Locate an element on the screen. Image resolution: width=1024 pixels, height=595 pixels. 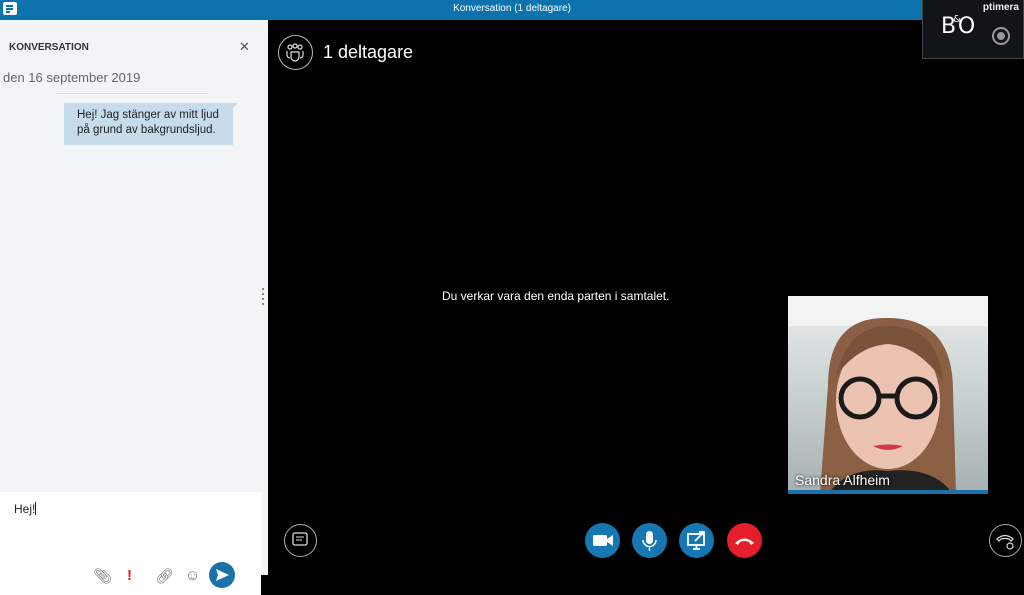
paperclip-icon: 📎︎ is located at coordinates (102, 576).